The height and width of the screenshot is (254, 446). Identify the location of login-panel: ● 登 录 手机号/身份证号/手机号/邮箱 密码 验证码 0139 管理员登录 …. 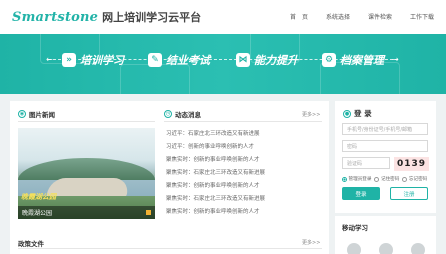
(385, 157).